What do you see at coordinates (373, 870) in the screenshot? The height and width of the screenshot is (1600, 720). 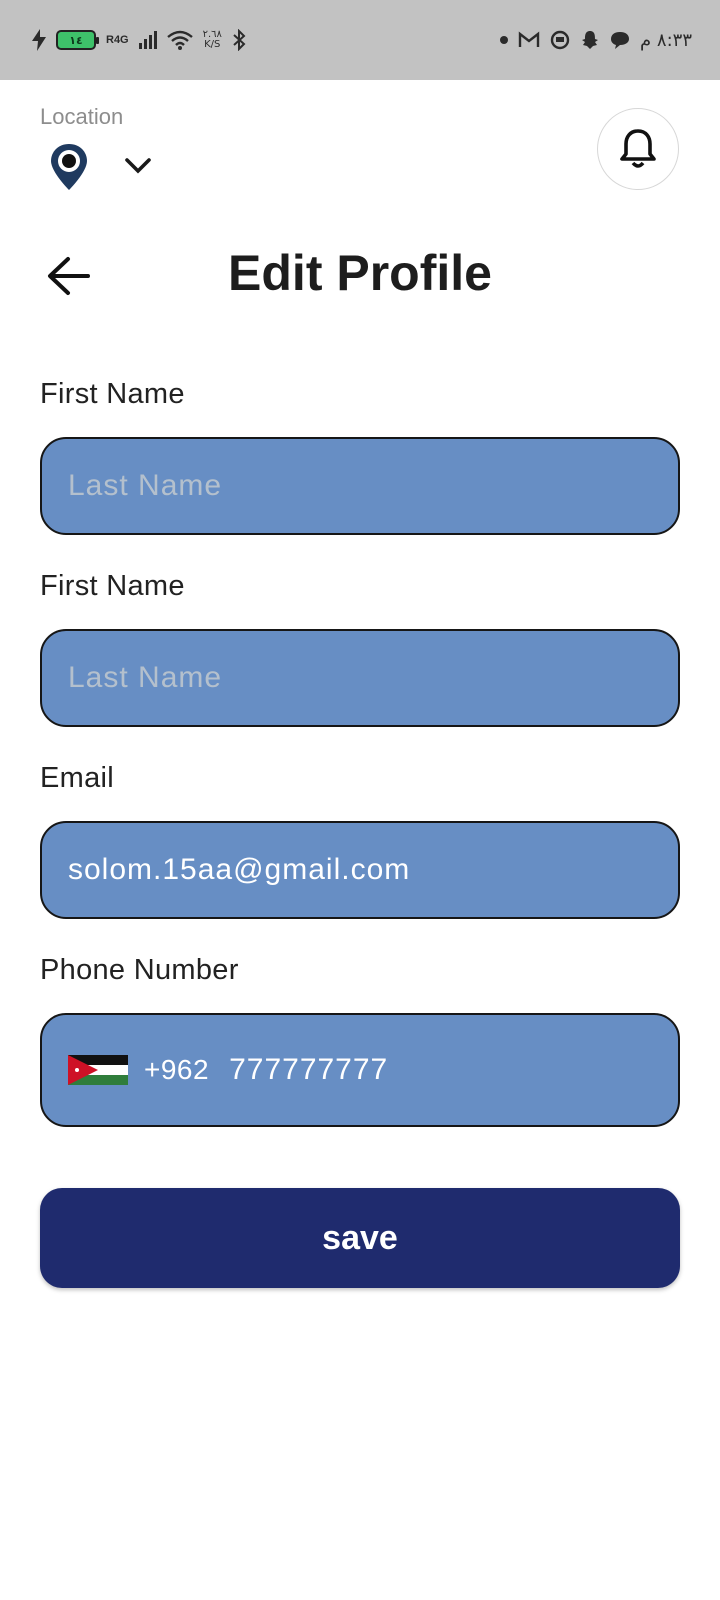 I see `email-input` at bounding box center [373, 870].